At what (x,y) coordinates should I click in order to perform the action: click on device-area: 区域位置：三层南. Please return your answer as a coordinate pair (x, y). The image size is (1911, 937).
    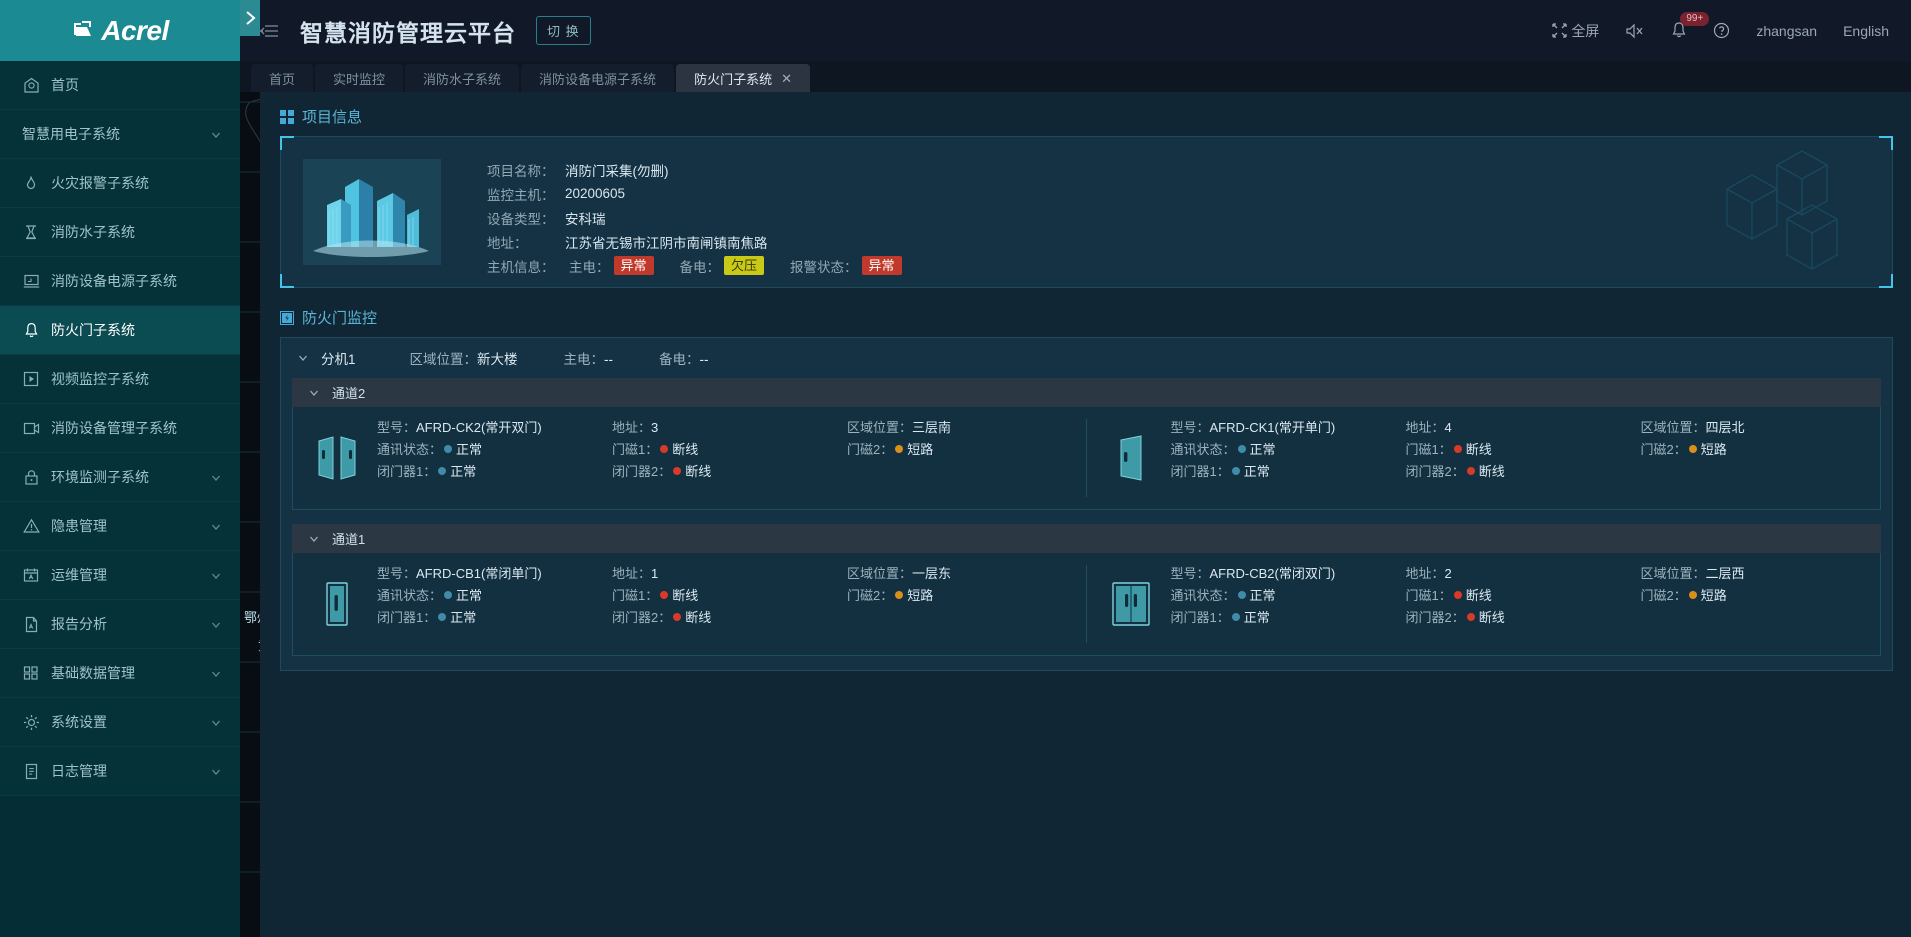
    Looking at the image, I should click on (899, 427).